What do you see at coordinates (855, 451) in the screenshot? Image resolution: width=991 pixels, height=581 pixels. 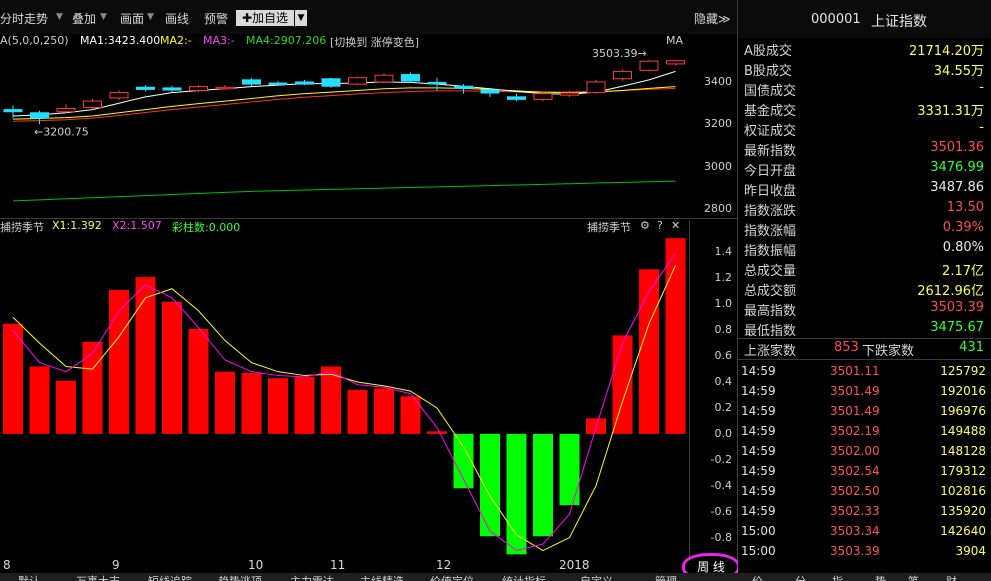 I see `tick-price: 3502.00` at bounding box center [855, 451].